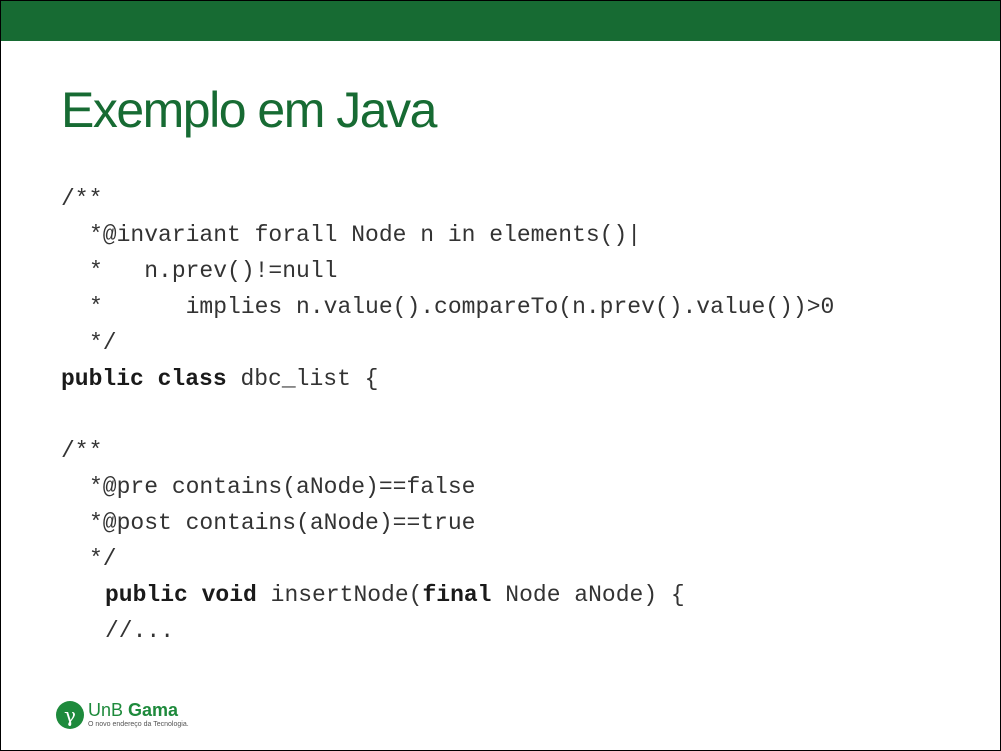  I want to click on code-text: *@post contains(aNode)==true, so click(282, 523).